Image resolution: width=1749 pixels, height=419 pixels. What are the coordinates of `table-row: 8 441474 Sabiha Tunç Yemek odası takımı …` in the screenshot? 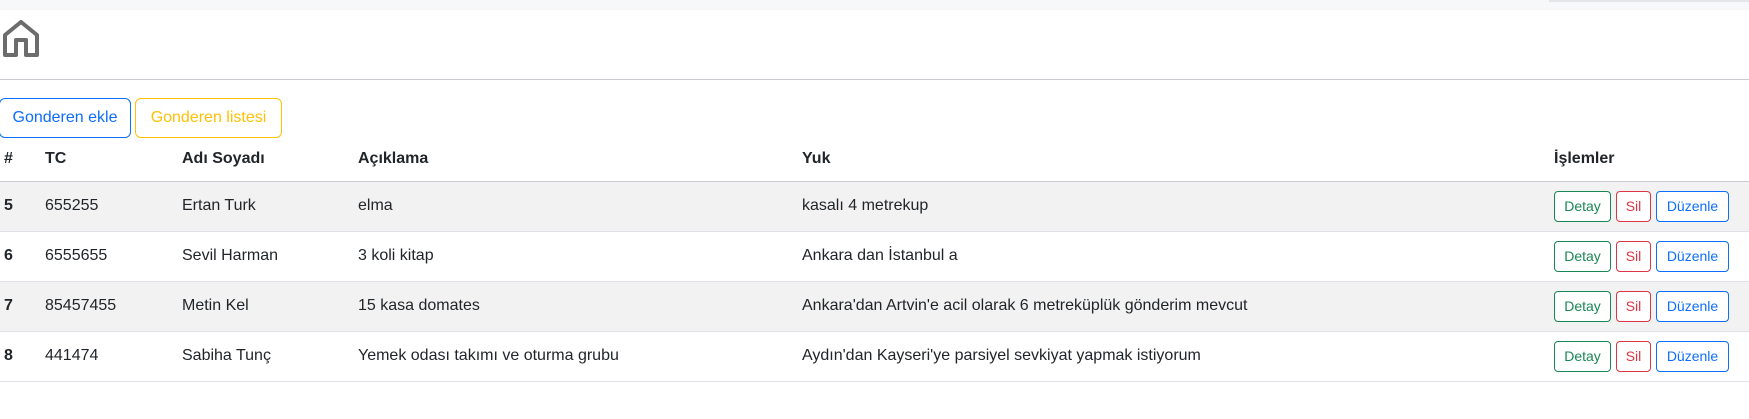 It's located at (874, 356).